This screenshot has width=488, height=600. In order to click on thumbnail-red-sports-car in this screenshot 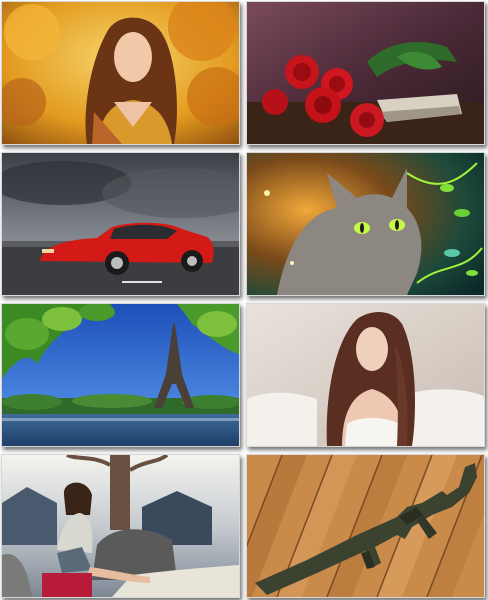, I will do `click(120, 224)`.